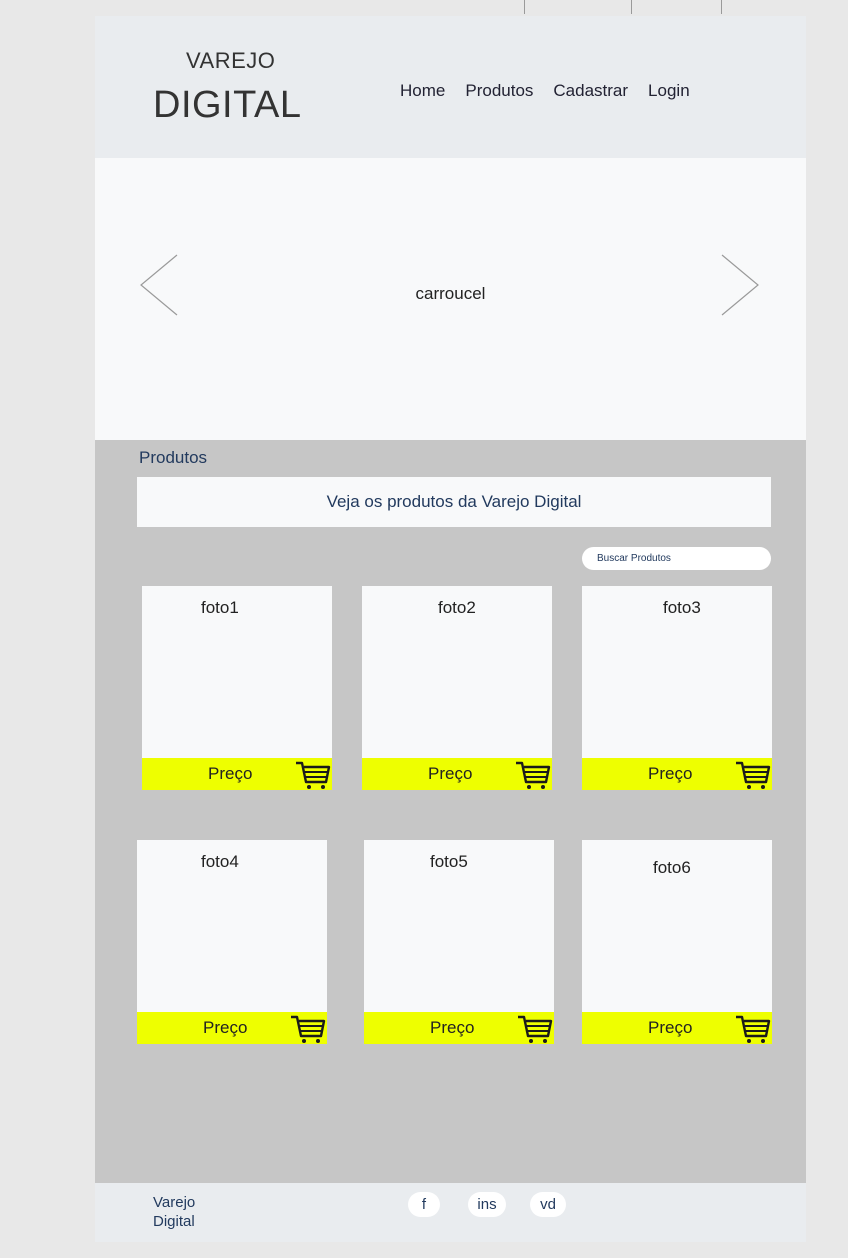 This screenshot has height=1258, width=848. Describe the element at coordinates (230, 61) in the screenshot. I see `logo-varejo: VAREJO` at that location.